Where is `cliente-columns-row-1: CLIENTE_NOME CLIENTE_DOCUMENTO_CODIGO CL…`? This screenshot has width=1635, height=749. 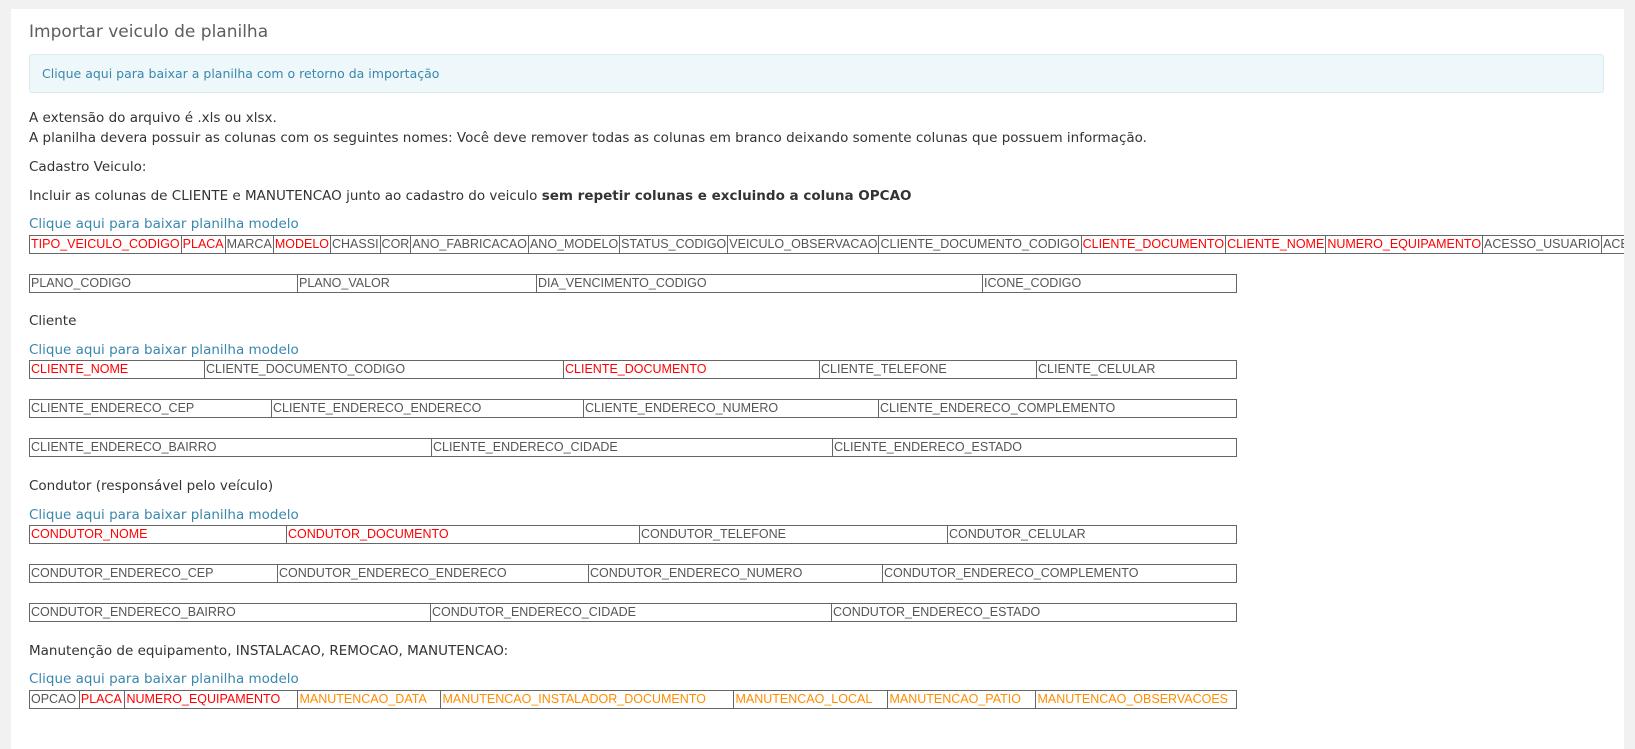
cliente-columns-row-1: CLIENTE_NOME CLIENTE_DOCUMENTO_CODIGO CL… is located at coordinates (633, 369).